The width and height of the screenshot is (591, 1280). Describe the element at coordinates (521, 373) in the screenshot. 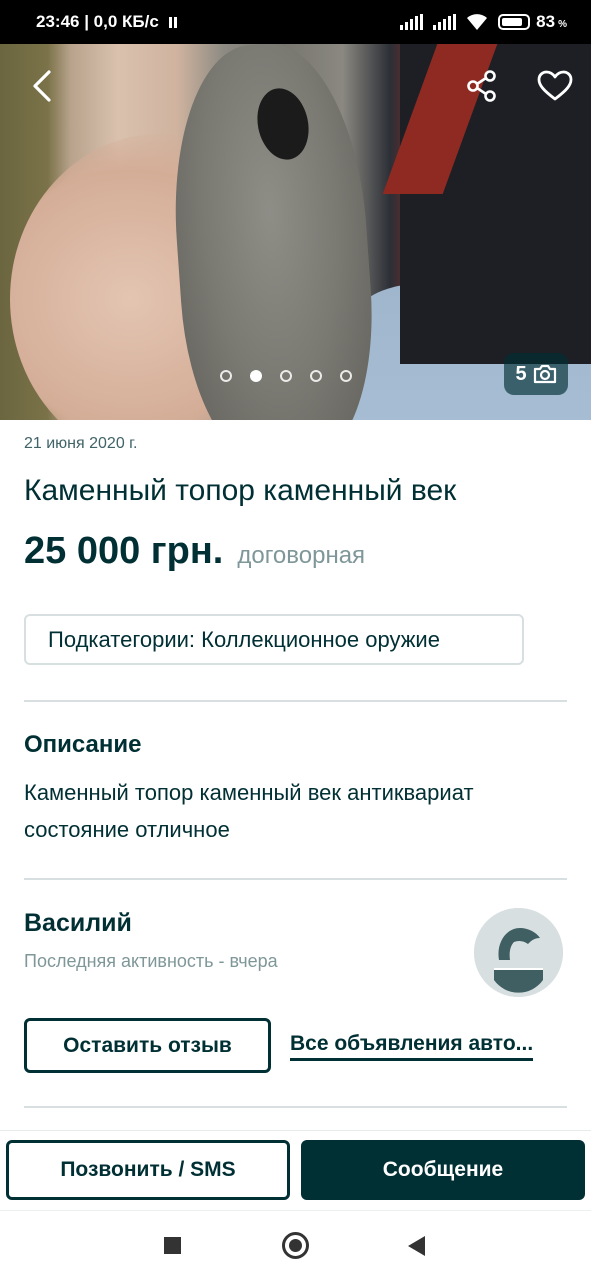

I see `photo-count: 5` at that location.